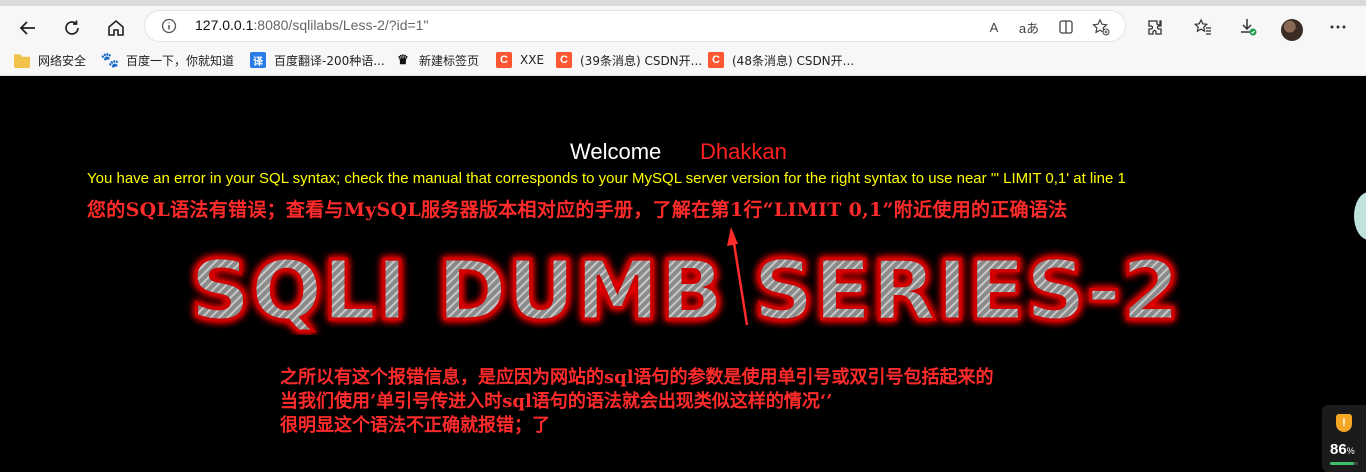  Describe the element at coordinates (1155, 27) in the screenshot. I see `extensions-icon` at that location.